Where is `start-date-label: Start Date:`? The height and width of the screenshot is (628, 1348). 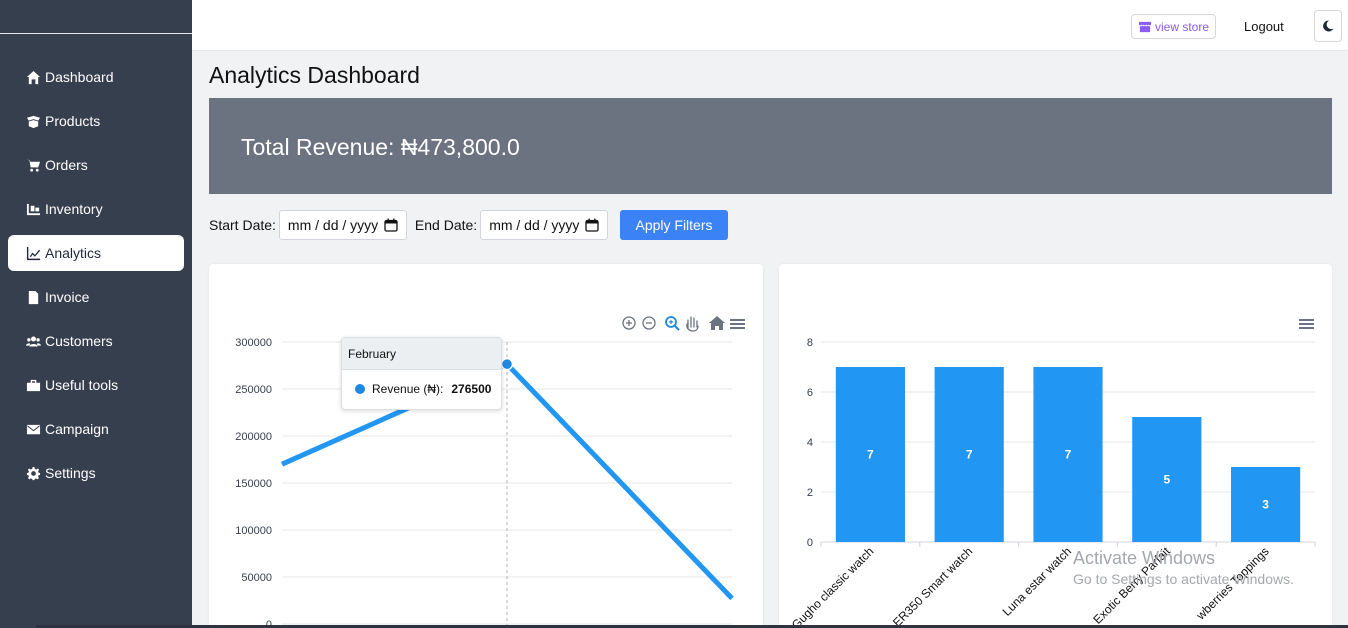
start-date-label: Start Date: is located at coordinates (242, 225).